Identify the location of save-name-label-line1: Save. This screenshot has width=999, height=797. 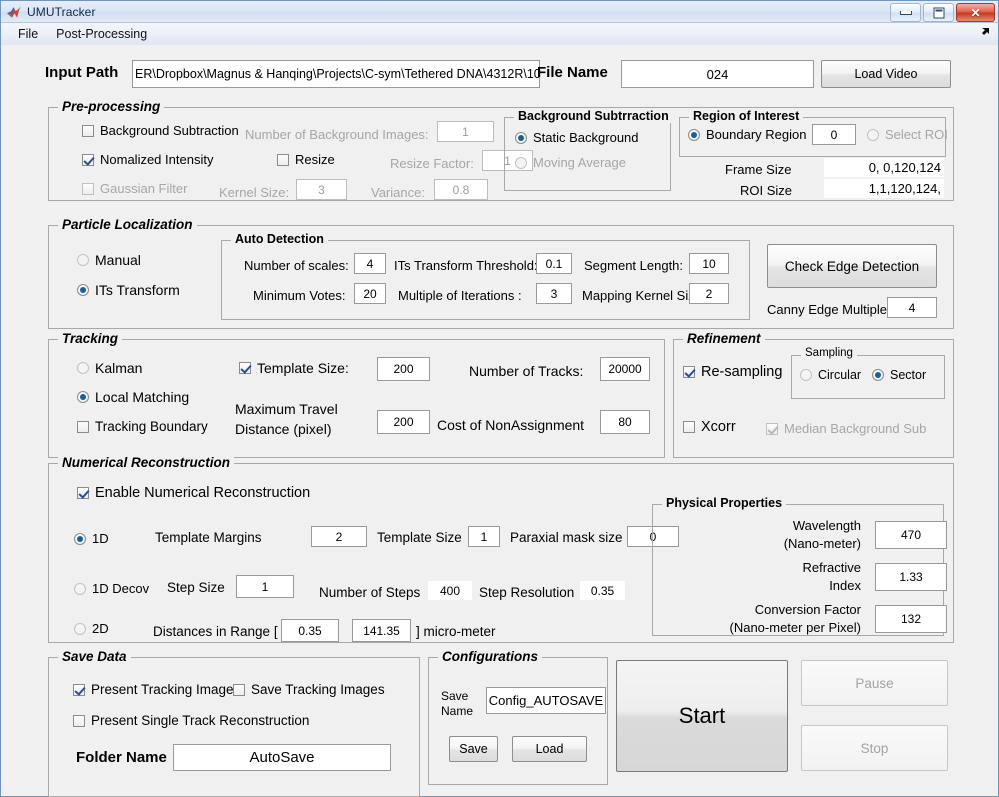
(455, 696).